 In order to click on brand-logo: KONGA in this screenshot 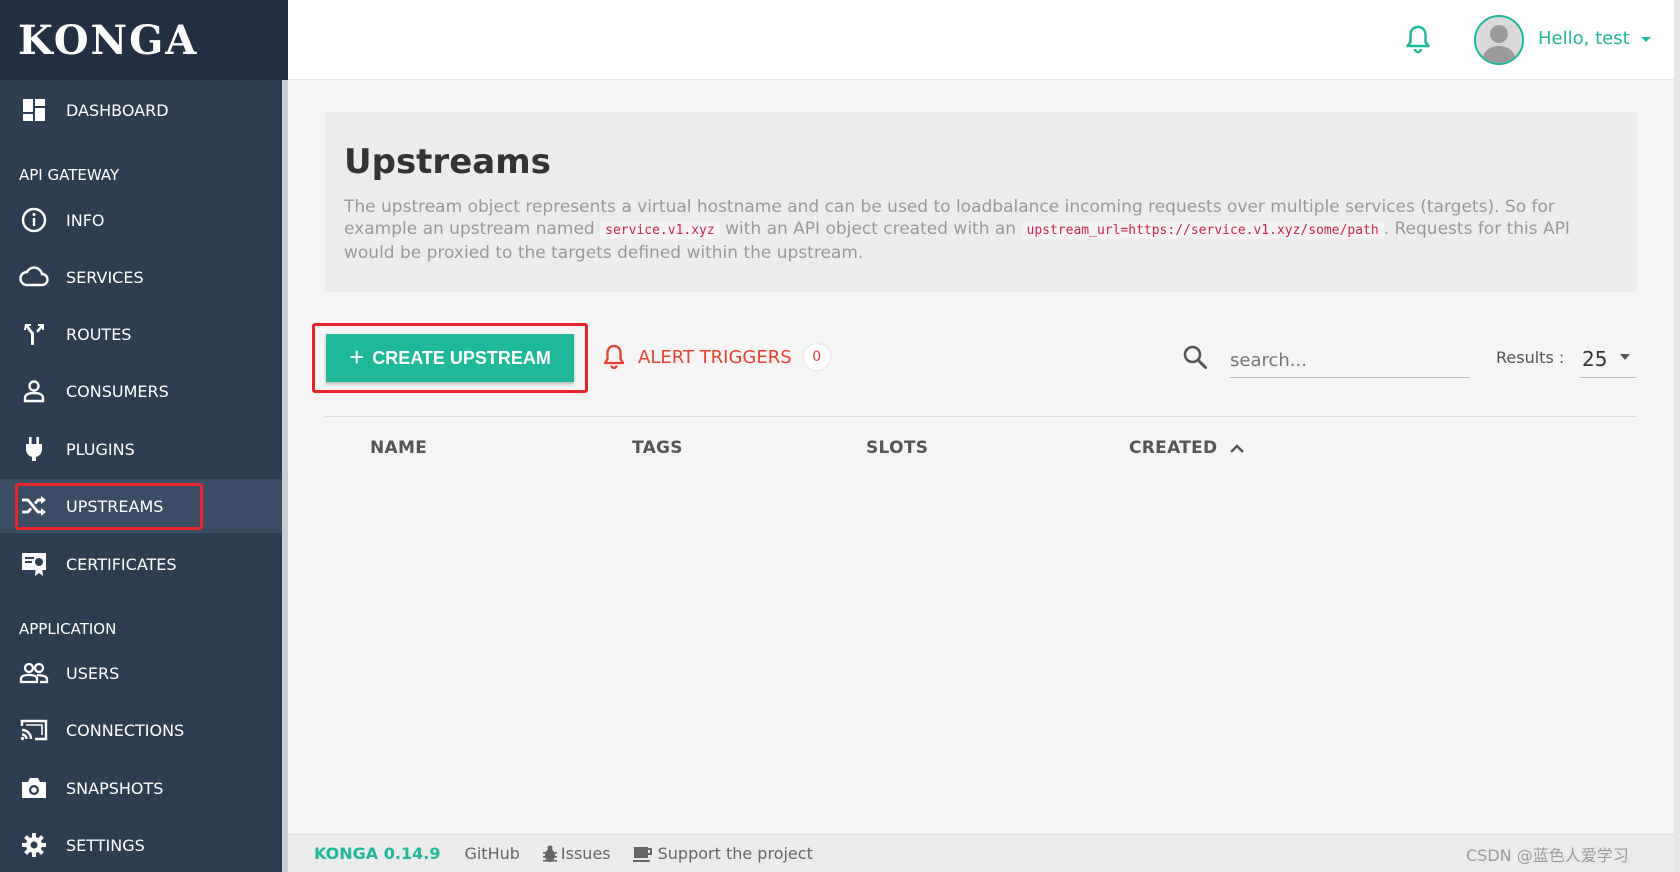, I will do `click(144, 40)`.